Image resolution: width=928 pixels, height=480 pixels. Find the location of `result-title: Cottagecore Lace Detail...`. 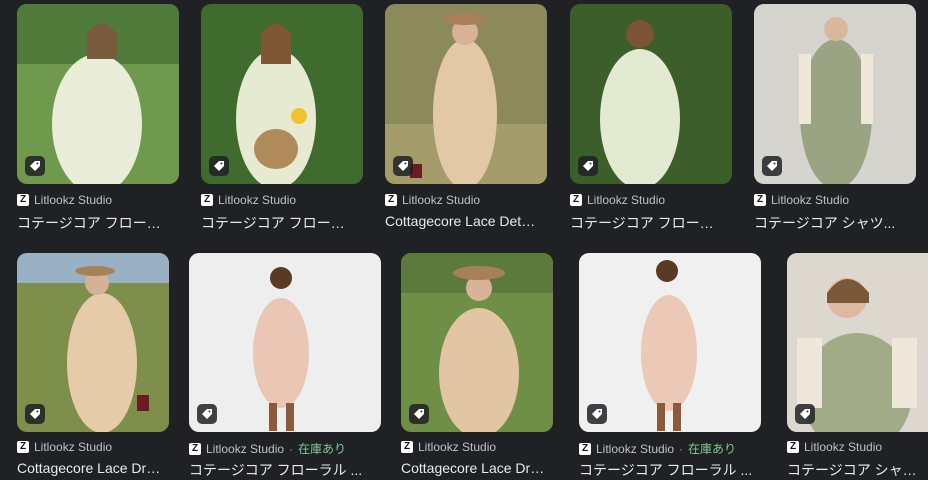

result-title: Cottagecore Lace Detail... is located at coordinates (462, 221).